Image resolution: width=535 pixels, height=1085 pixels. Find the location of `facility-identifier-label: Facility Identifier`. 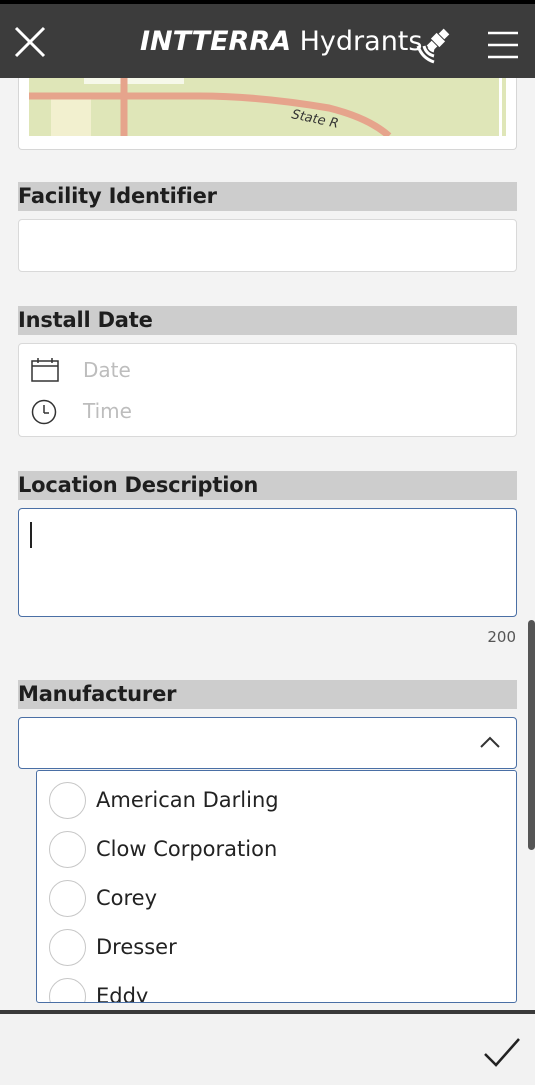

facility-identifier-label: Facility Identifier is located at coordinates (117, 196).